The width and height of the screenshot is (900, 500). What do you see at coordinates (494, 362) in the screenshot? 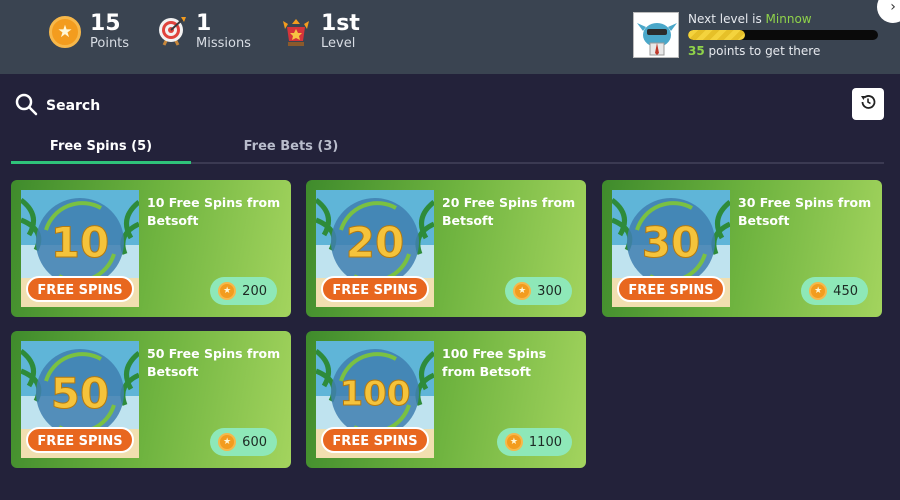
I see `offer-title: 100 Free Spins from Betsoft` at bounding box center [494, 362].